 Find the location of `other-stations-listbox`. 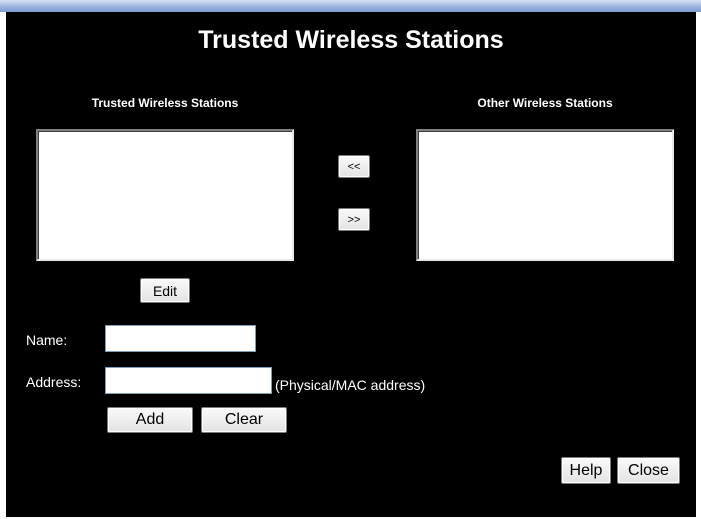

other-stations-listbox is located at coordinates (545, 195).